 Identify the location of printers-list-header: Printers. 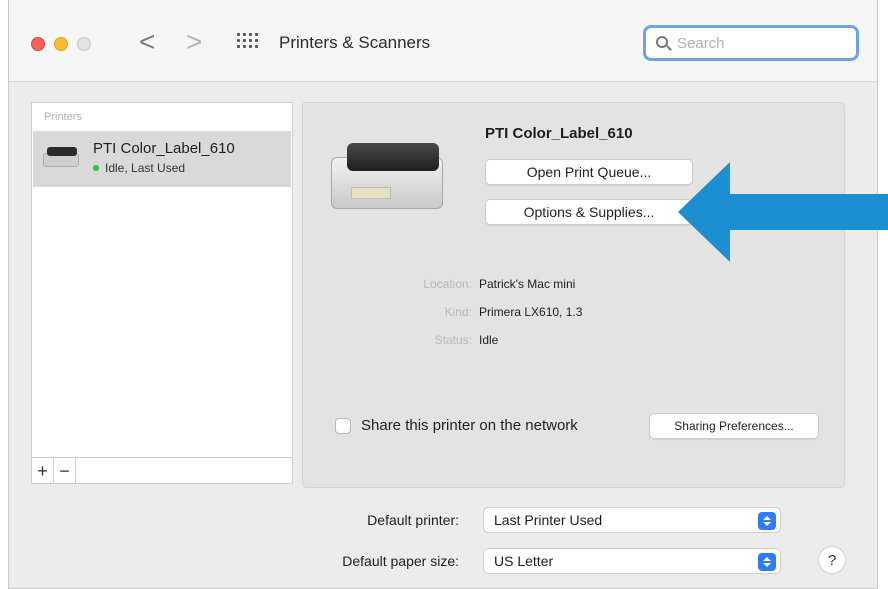
(63, 117).